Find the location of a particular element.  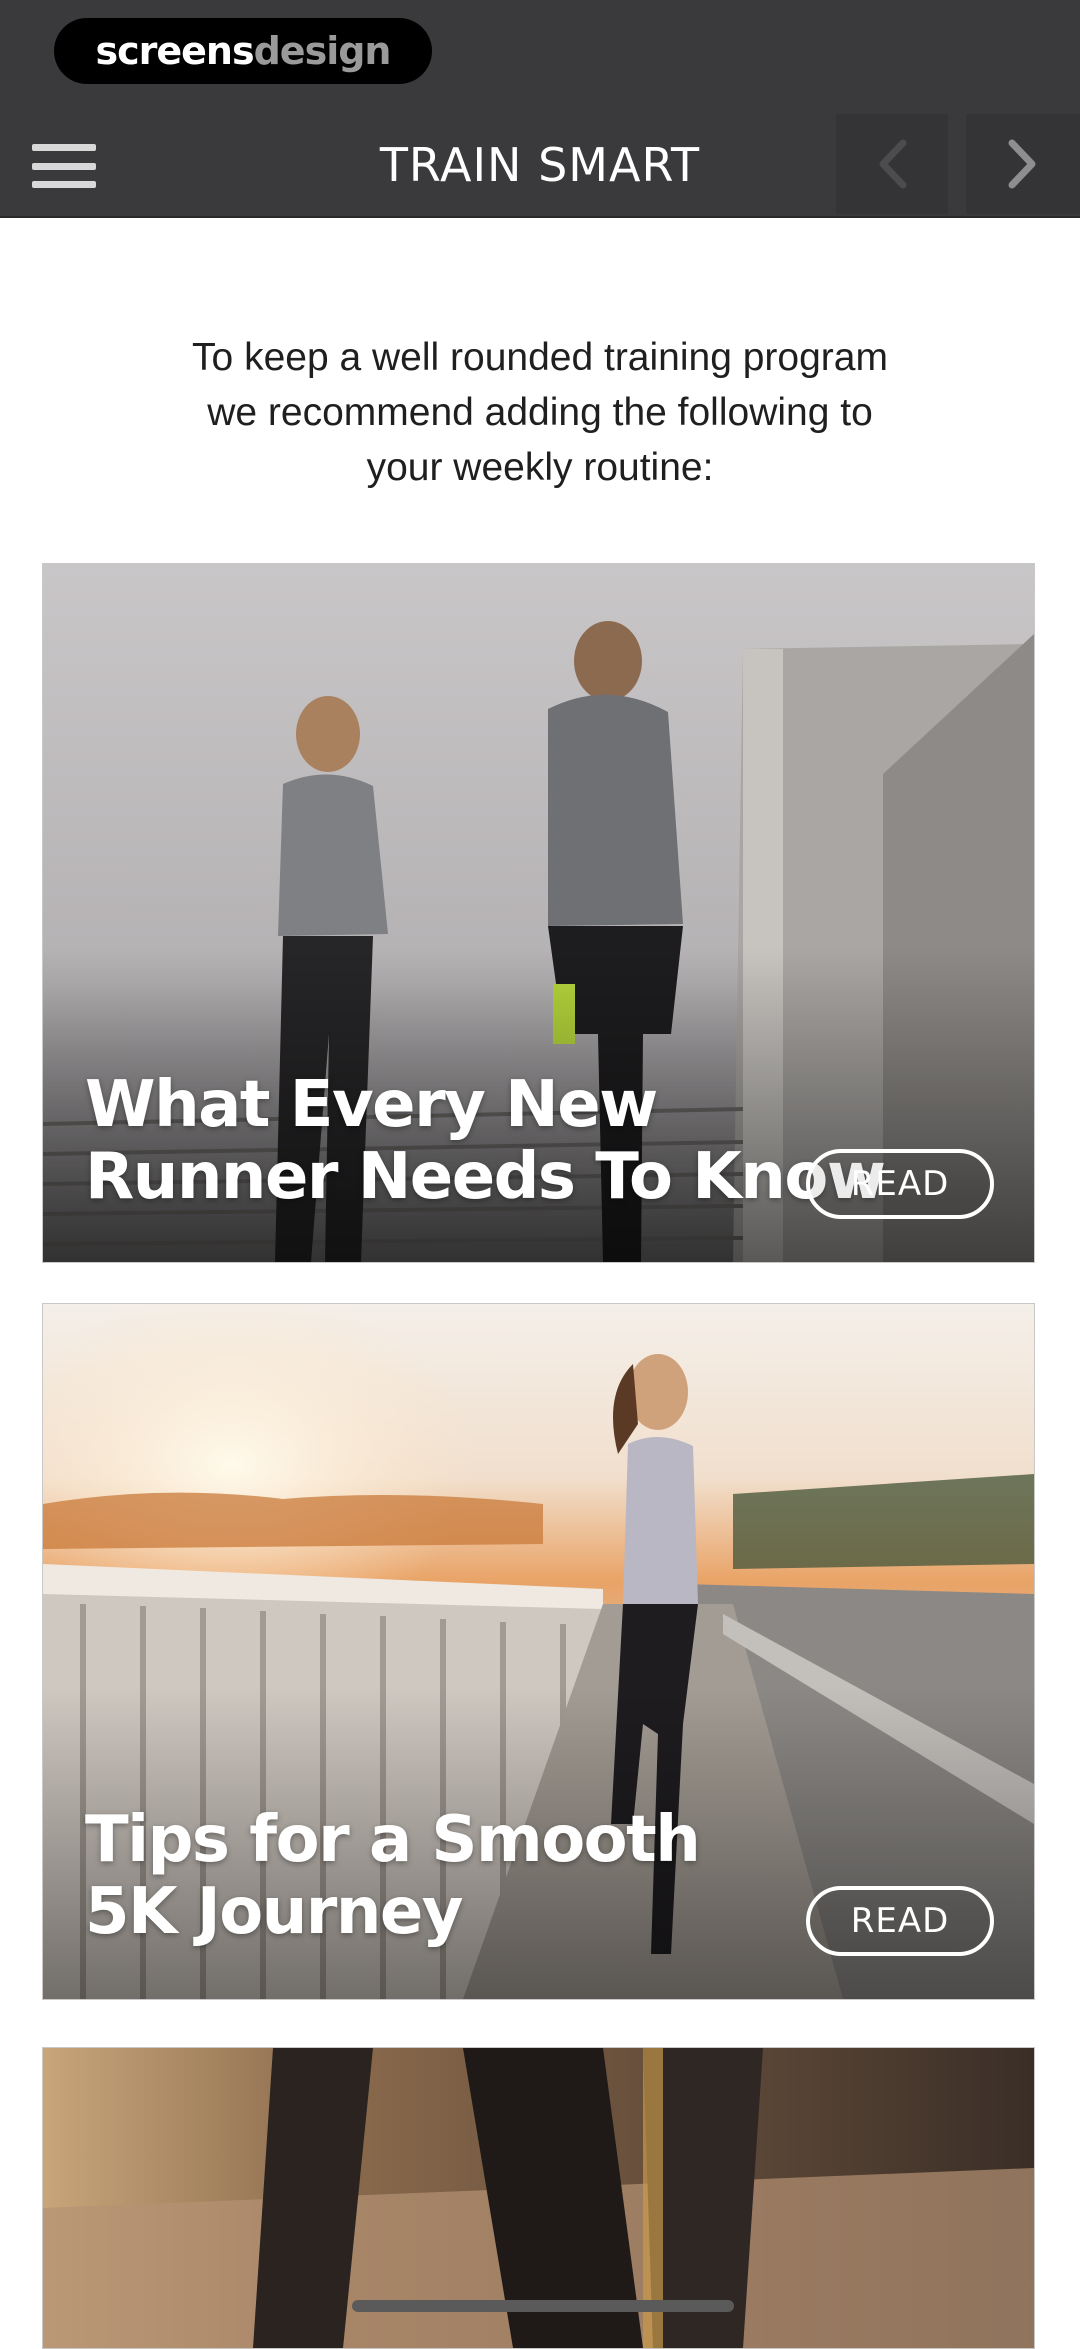

article-title: Tips for a Smooth 5K Journey is located at coordinates (393, 1876).